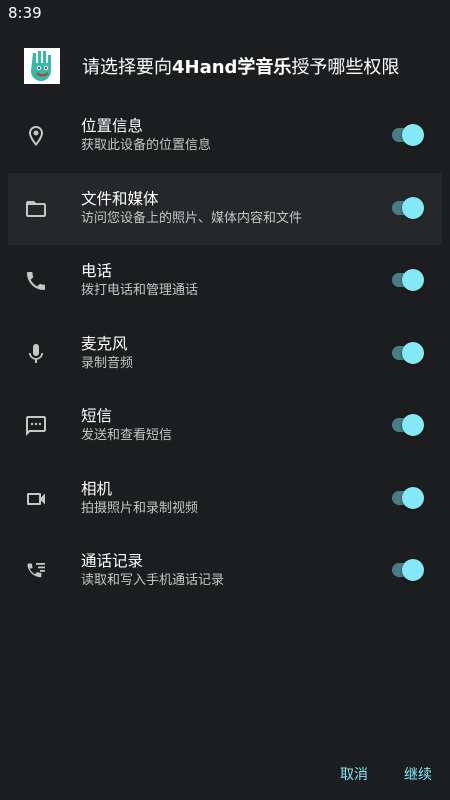 This screenshot has height=800, width=450. I want to click on permission-description: 获取此设备的位置信息, so click(146, 145).